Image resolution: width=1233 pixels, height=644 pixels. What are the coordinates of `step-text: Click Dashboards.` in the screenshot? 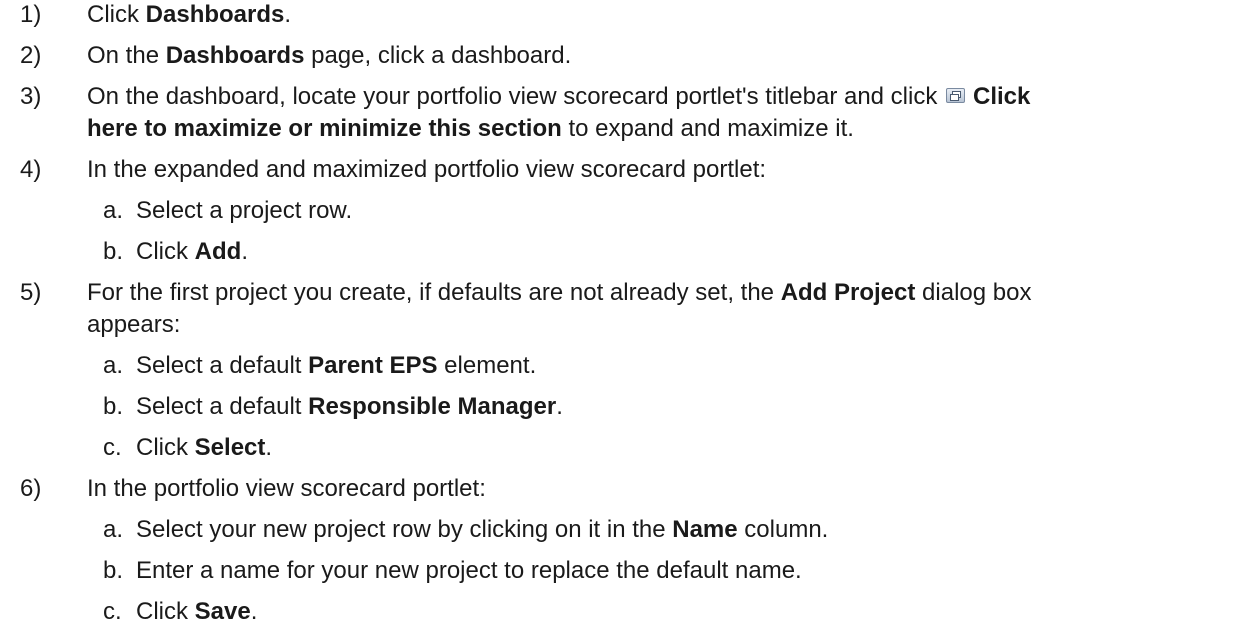 It's located at (189, 14).